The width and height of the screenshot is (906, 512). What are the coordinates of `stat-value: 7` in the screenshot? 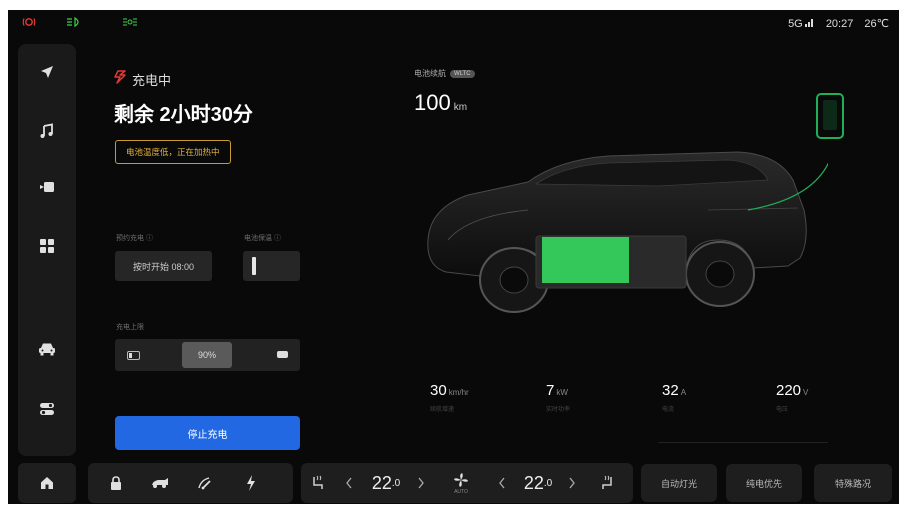 It's located at (550, 390).